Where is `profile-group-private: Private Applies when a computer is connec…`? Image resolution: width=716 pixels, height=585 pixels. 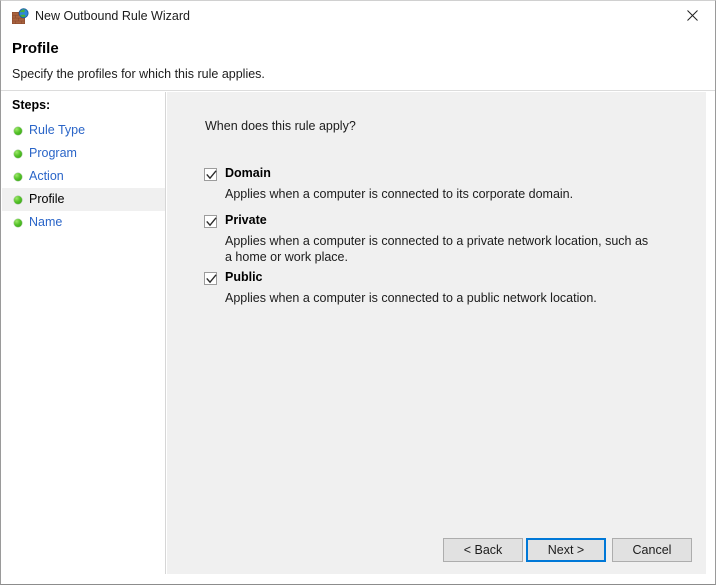 profile-group-private: Private Applies when a computer is connec… is located at coordinates (434, 238).